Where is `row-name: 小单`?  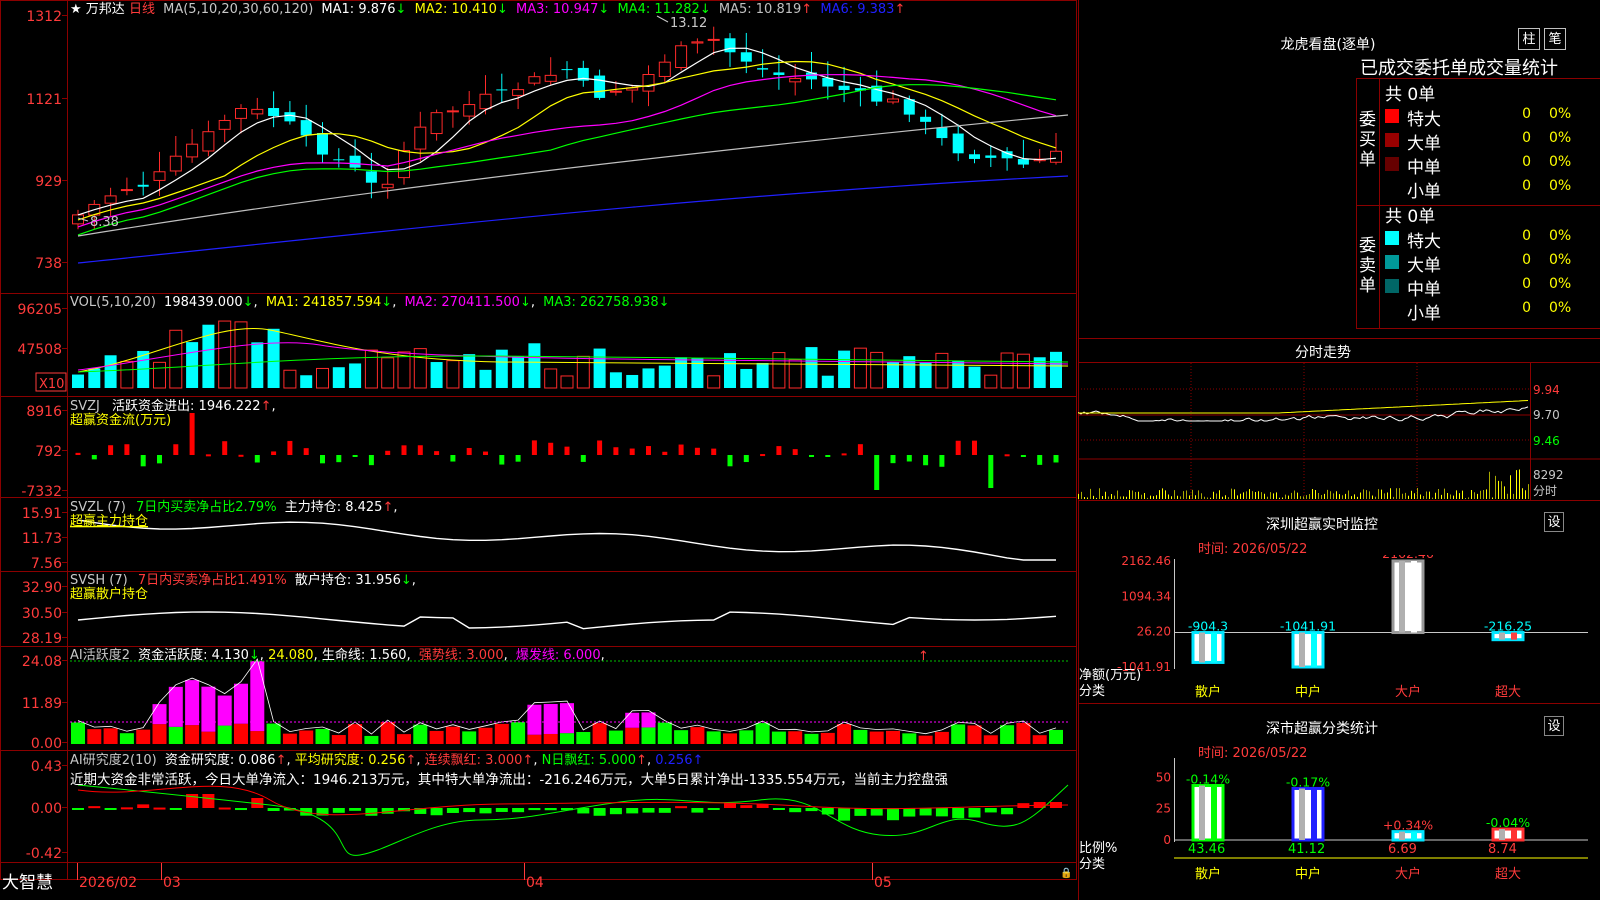 row-name: 小单 is located at coordinates (1424, 192).